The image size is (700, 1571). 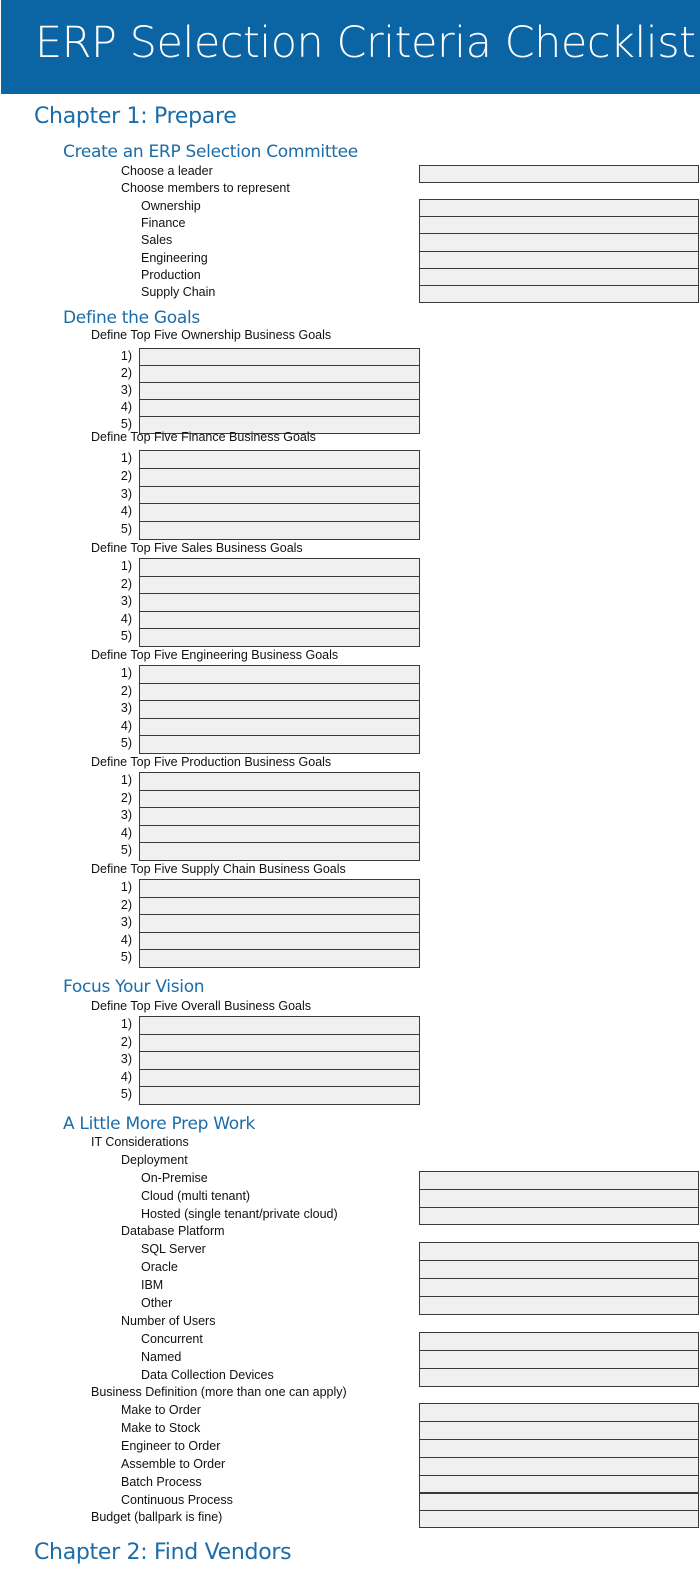 I want to click on users-option-label: Named, so click(x=161, y=1357).